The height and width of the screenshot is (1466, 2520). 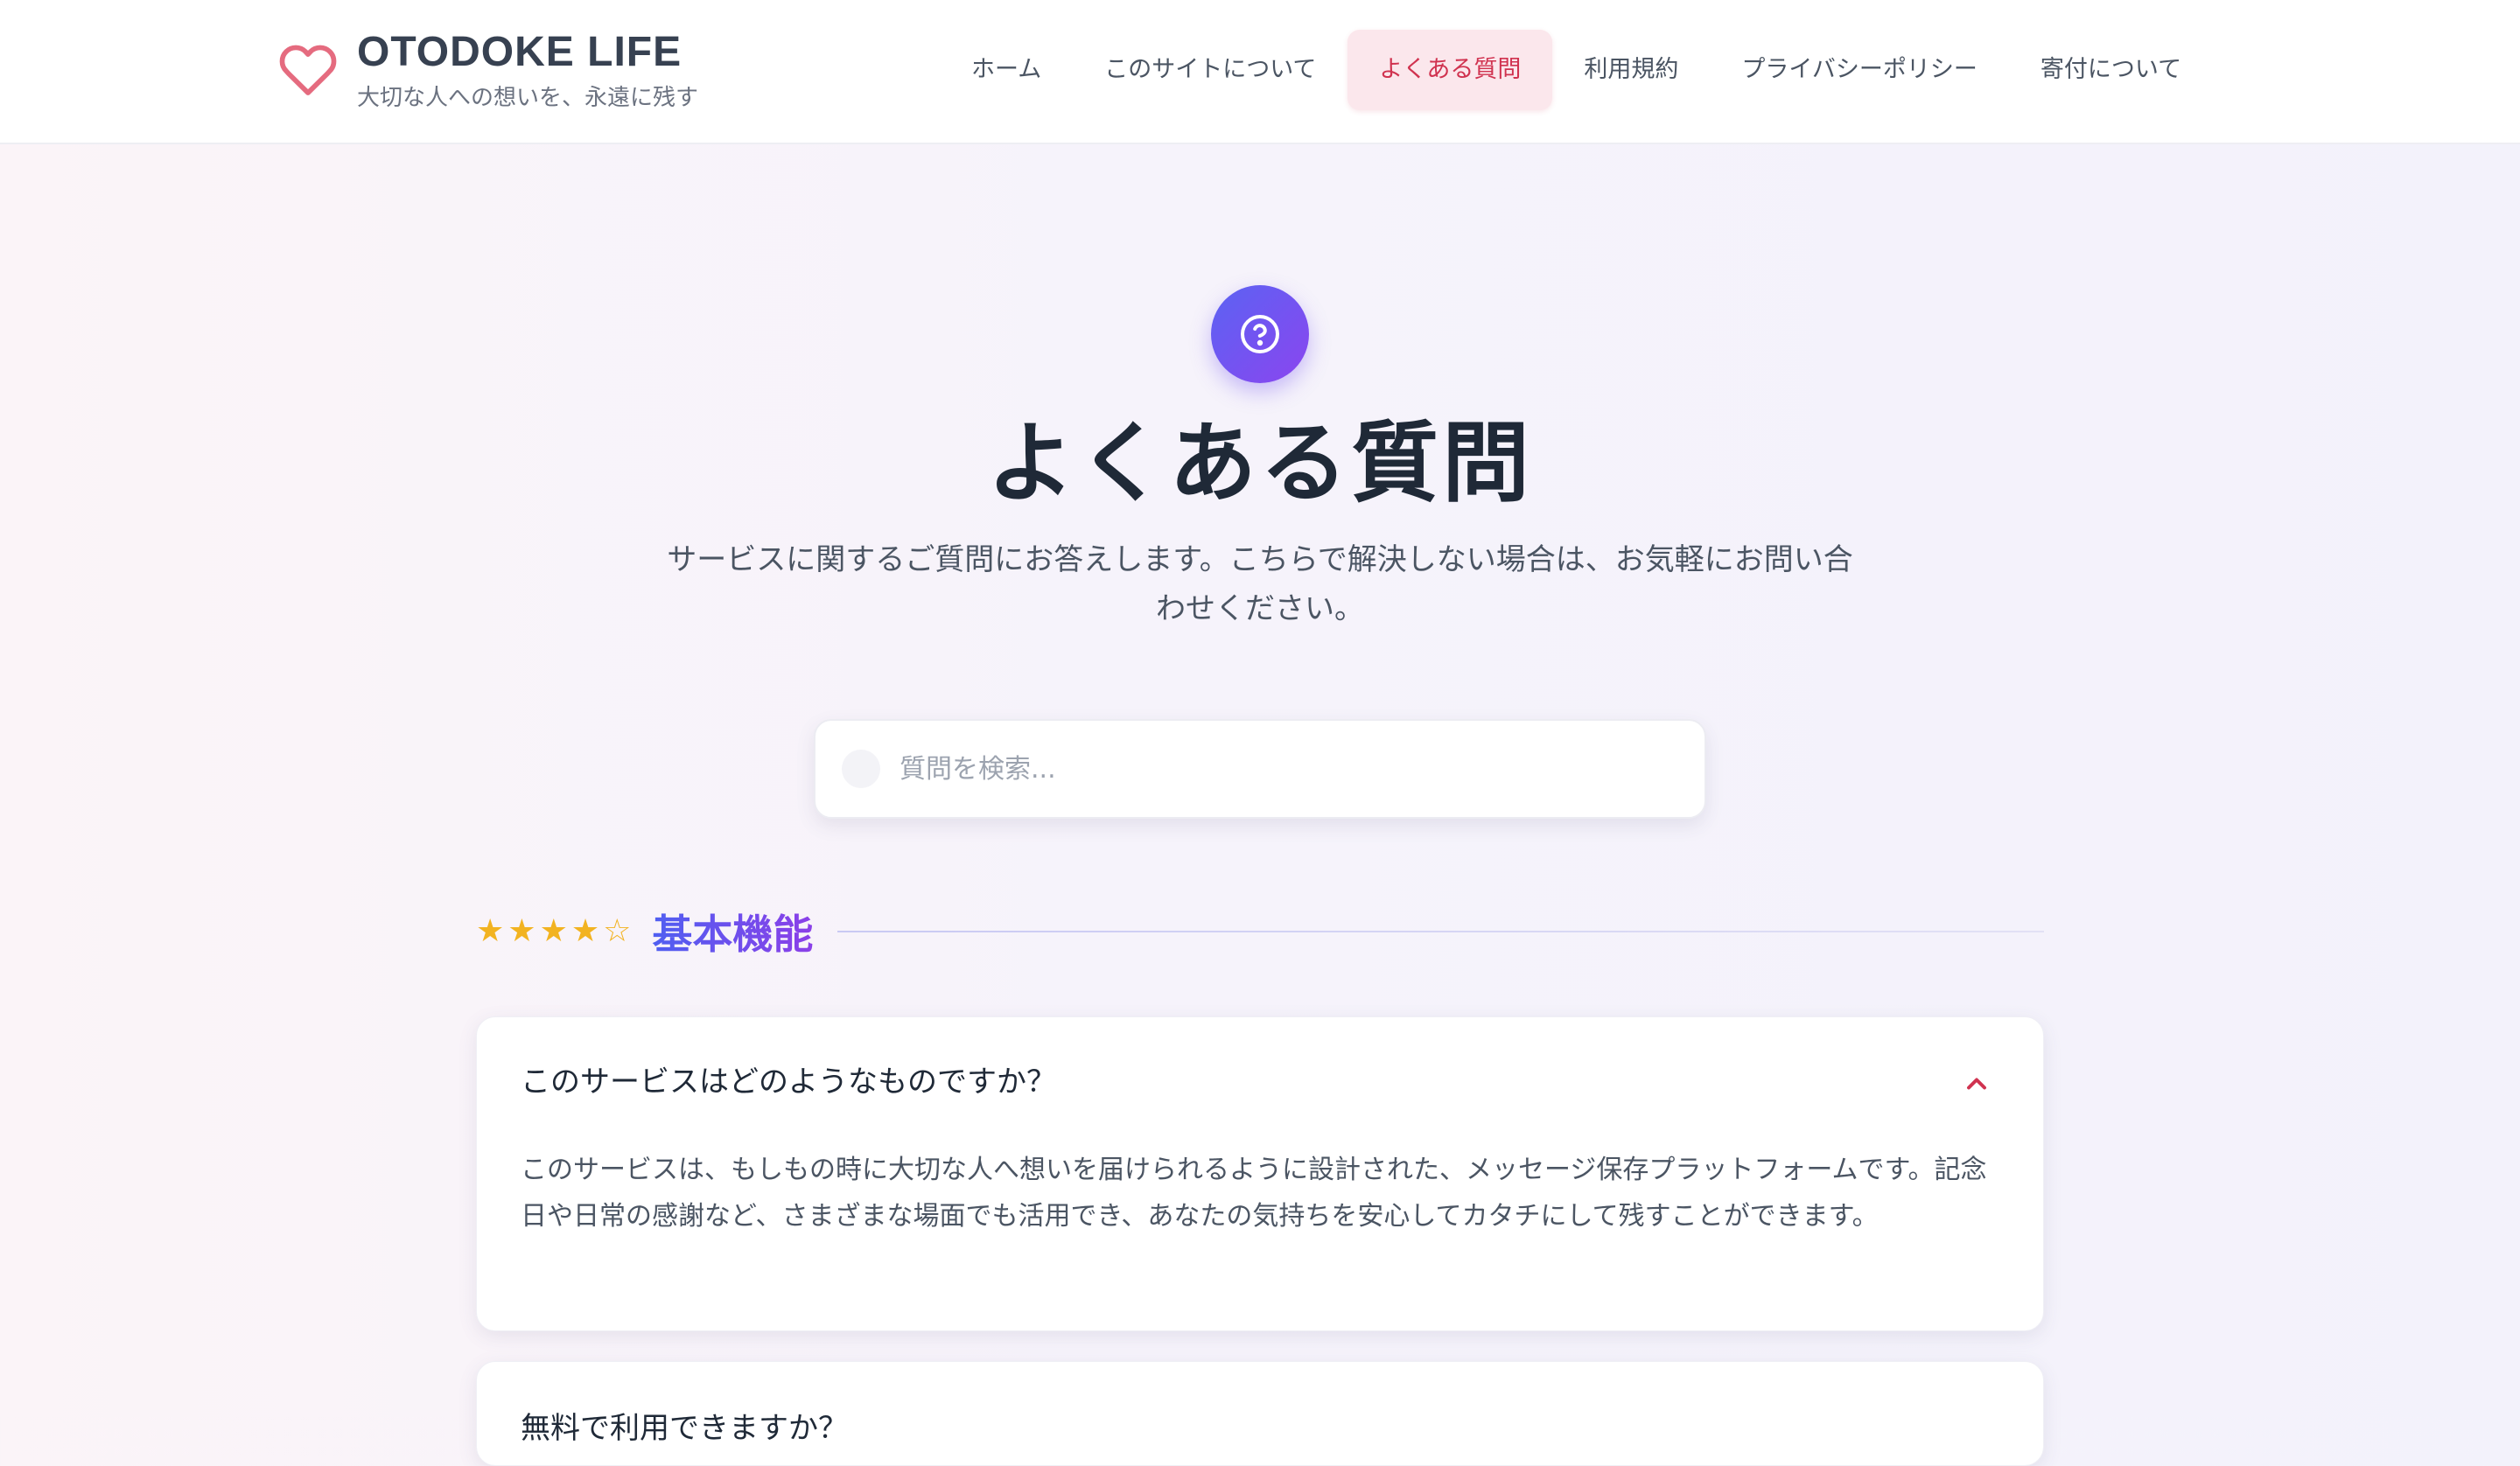 What do you see at coordinates (861, 769) in the screenshot?
I see `search-icon` at bounding box center [861, 769].